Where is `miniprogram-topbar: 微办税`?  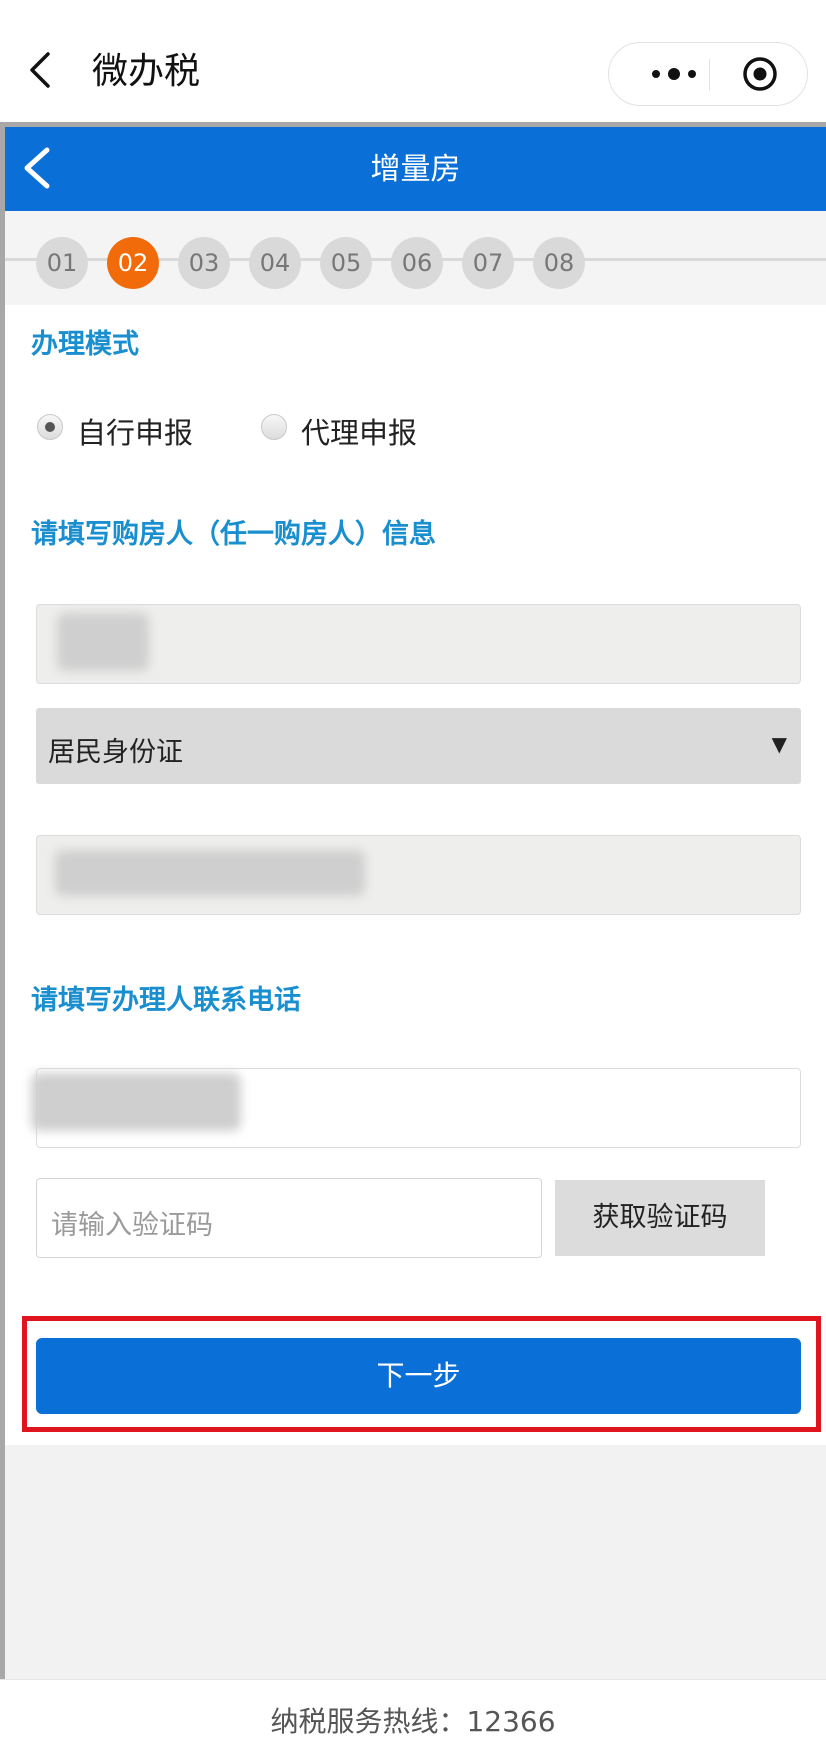
miniprogram-topbar: 微办税 is located at coordinates (413, 62).